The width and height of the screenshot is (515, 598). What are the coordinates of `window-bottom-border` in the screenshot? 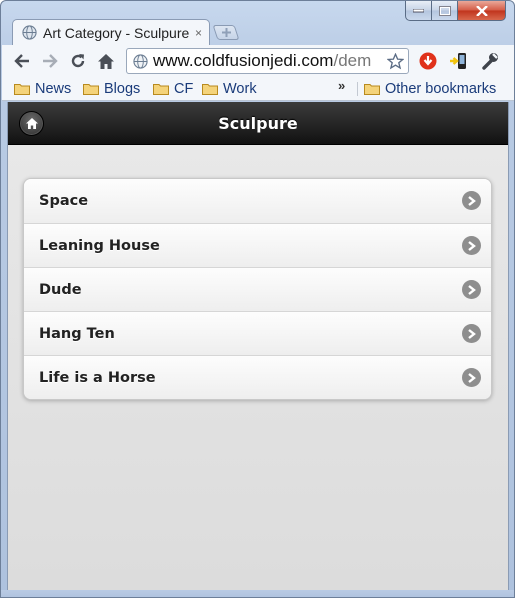 It's located at (257, 593).